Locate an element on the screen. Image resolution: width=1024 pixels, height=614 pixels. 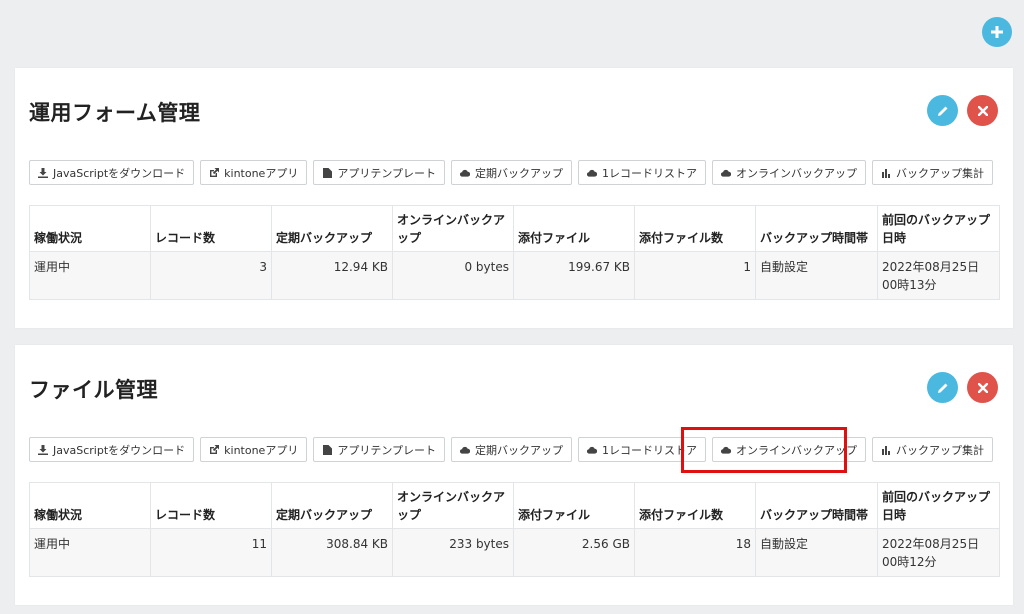
record-count-cell: 3 is located at coordinates (211, 275).